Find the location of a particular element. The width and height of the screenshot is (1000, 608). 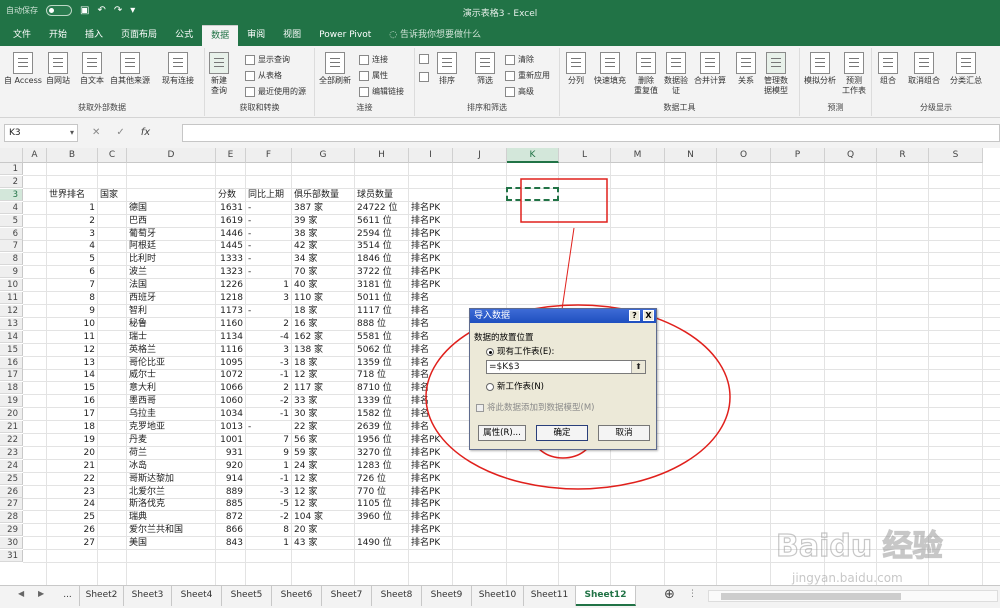

change-cell: -2 is located at coordinates (267, 401).